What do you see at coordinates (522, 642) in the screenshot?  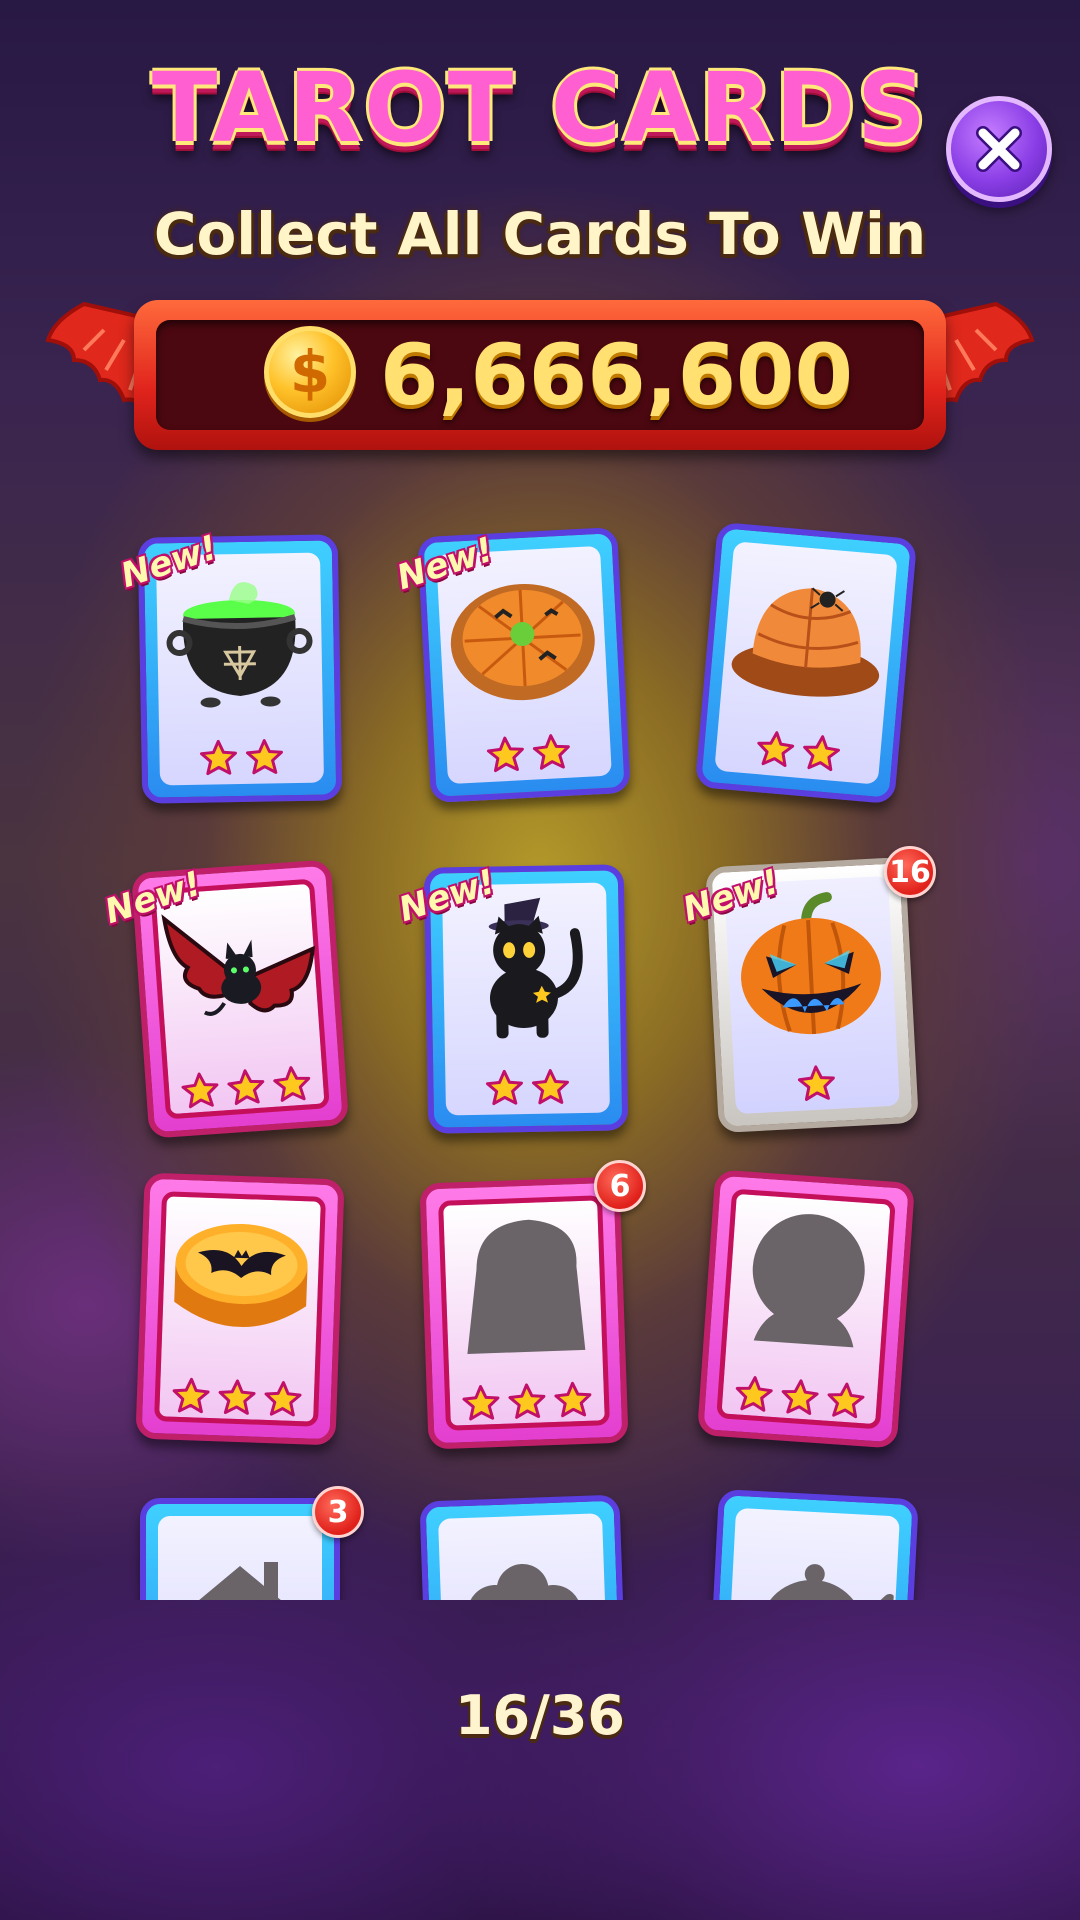 I see `pumpkin-pie-icon` at bounding box center [522, 642].